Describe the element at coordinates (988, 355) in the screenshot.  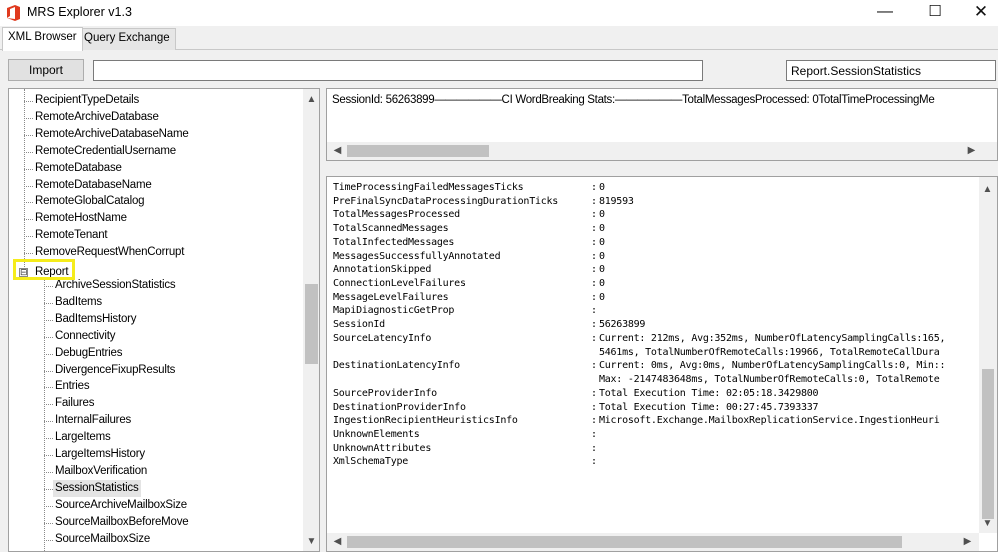
I see `details-vertical-scrollbar: ▲ ▼` at that location.